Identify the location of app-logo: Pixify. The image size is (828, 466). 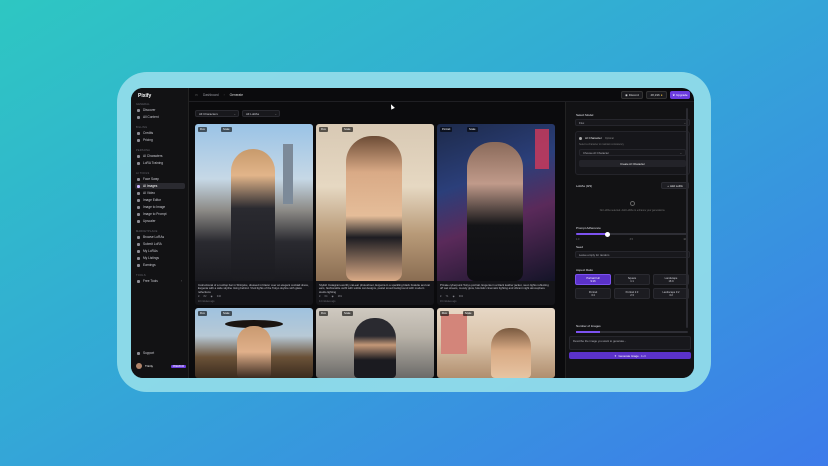
(145, 96).